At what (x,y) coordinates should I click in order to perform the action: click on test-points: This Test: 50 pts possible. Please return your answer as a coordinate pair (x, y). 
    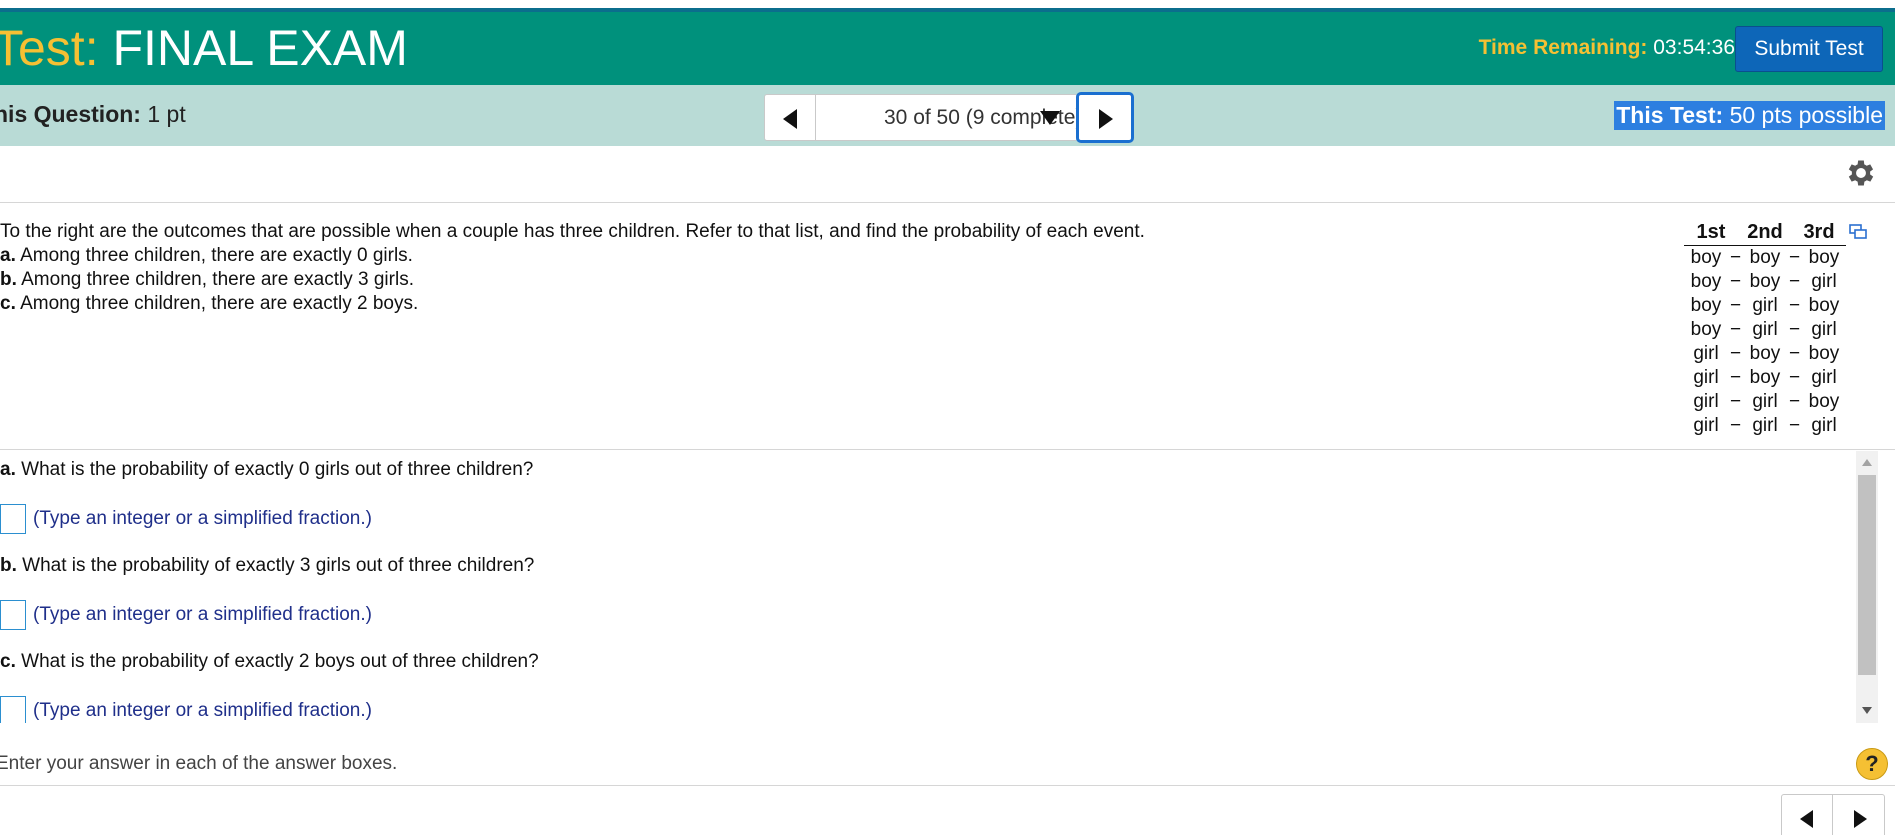
    Looking at the image, I should click on (1749, 115).